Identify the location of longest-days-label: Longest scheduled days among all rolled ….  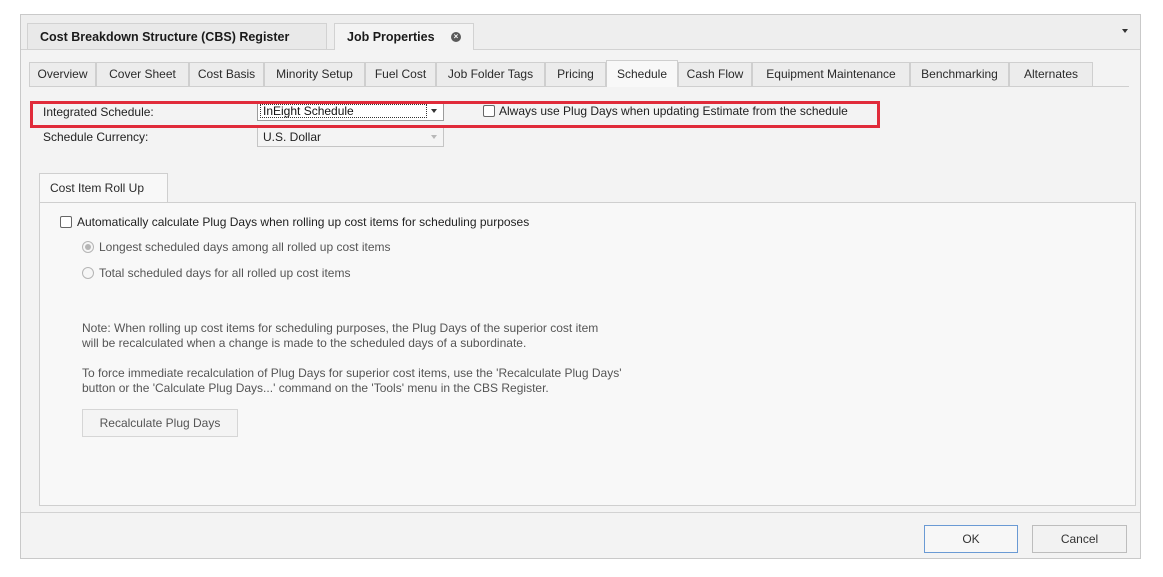
(245, 247).